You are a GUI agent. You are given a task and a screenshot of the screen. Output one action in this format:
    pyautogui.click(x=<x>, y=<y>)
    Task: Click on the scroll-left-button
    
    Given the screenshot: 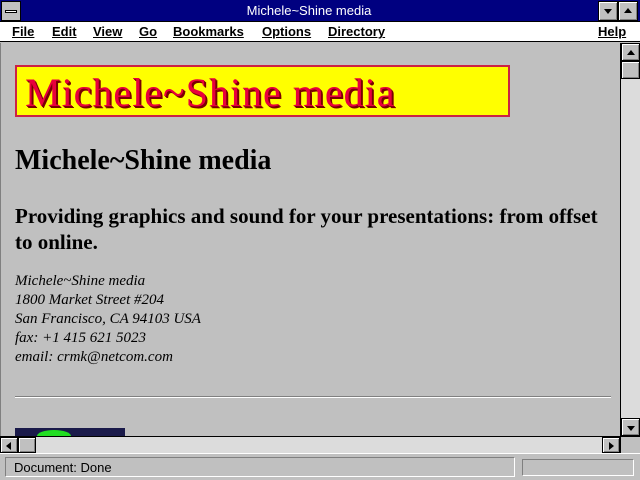 What is the action you would take?
    pyautogui.click(x=9, y=445)
    